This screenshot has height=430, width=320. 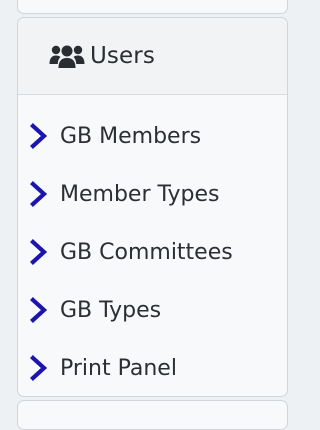 I want to click on menu-item-label: GB Members, so click(x=131, y=136).